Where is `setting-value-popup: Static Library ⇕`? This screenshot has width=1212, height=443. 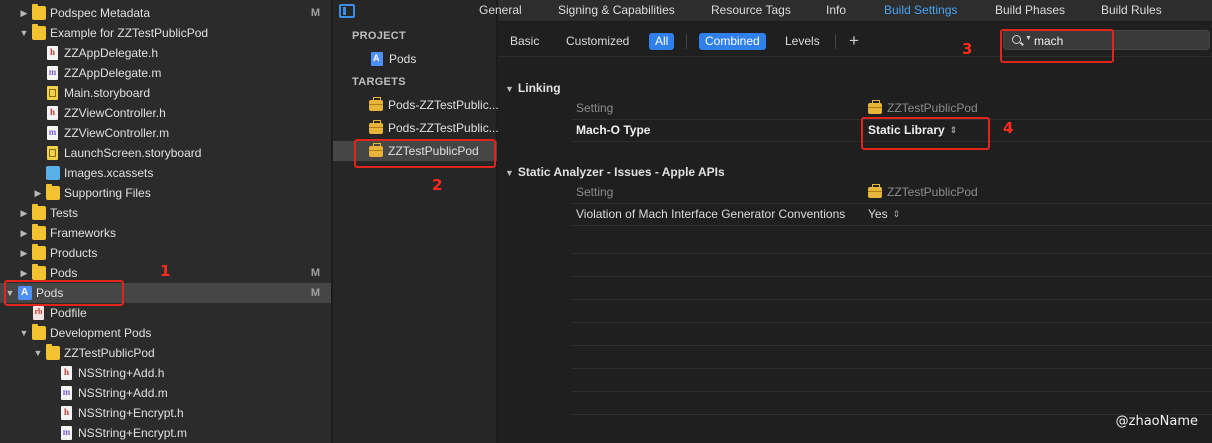 setting-value-popup: Static Library ⇕ is located at coordinates (912, 130).